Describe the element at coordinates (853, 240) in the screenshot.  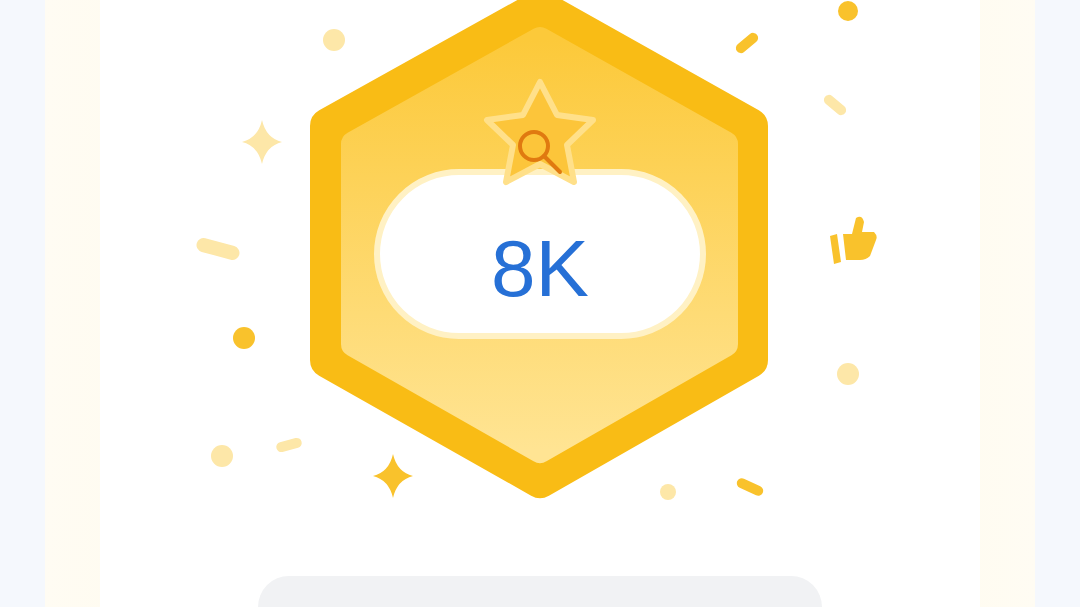
I see `thumbs-up-icon` at that location.